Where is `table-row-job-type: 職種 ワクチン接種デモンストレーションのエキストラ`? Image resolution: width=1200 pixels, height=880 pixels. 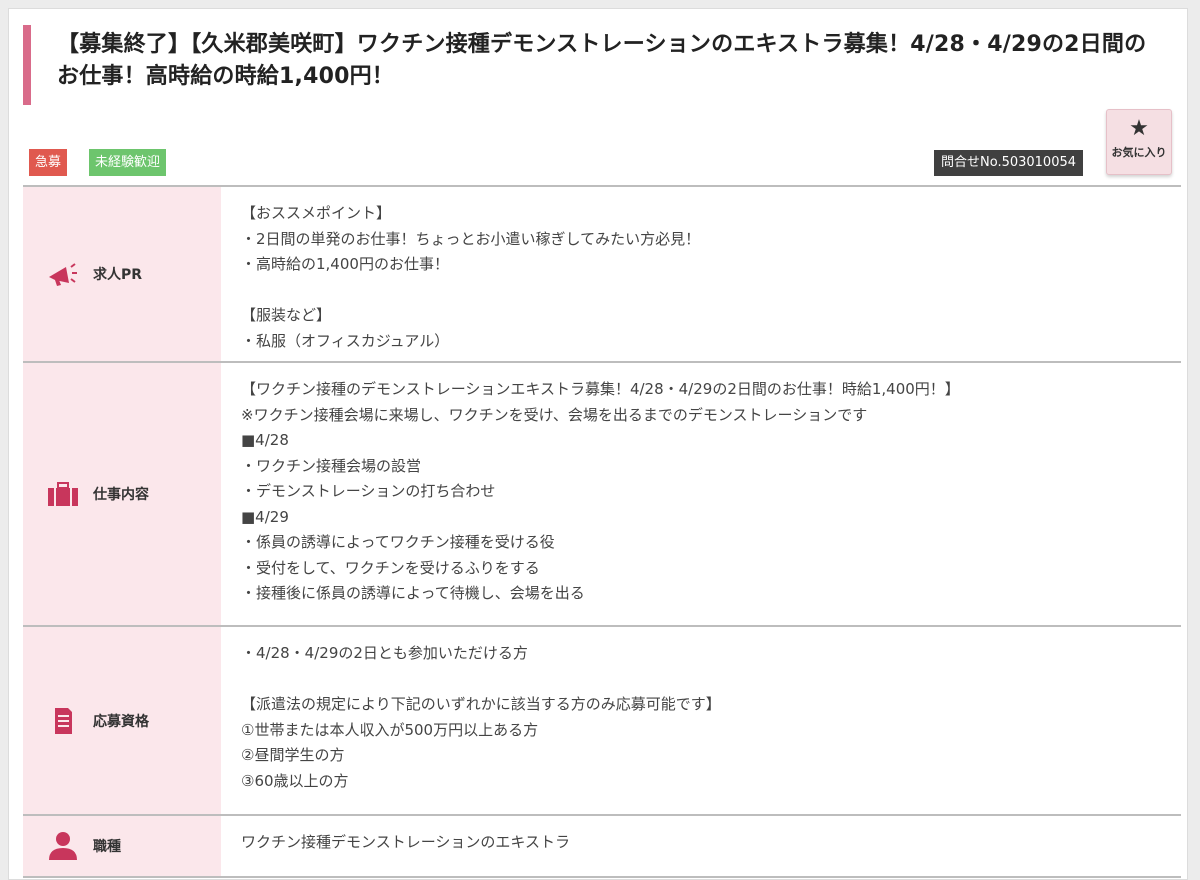
table-row-job-type: 職種 ワクチン接種デモンストレーションのエキストラ is located at coordinates (602, 847).